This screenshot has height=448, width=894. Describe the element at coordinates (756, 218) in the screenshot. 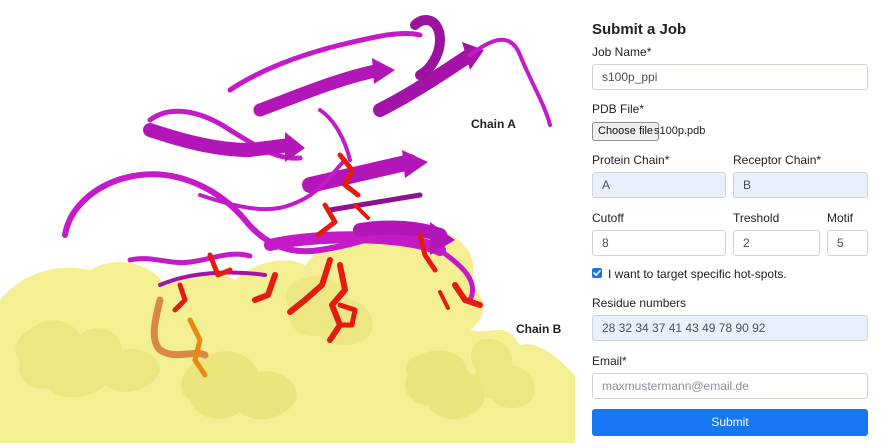

I see `threshold-label: Treshold` at that location.